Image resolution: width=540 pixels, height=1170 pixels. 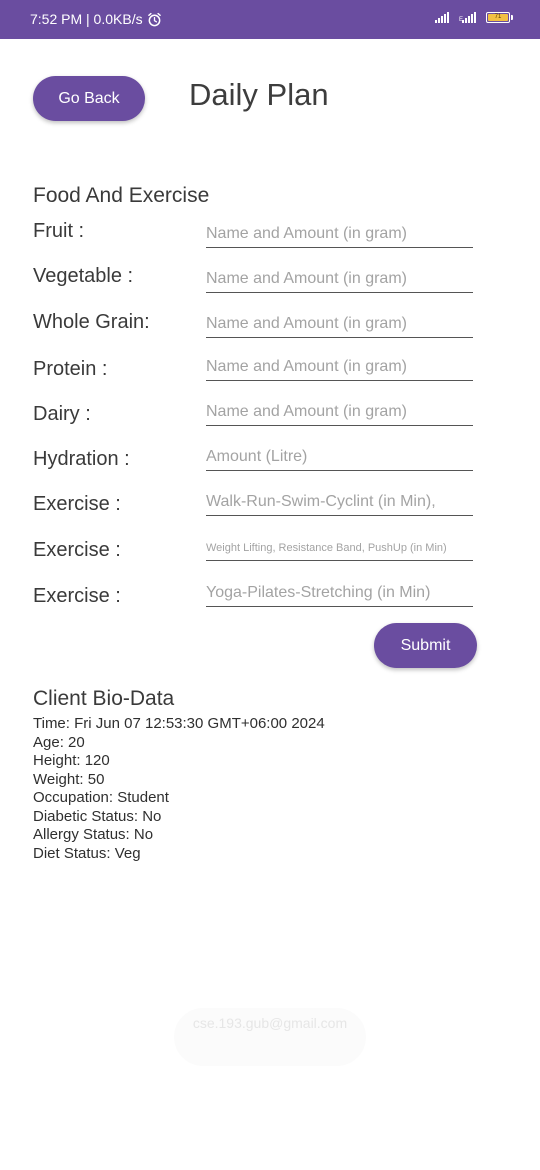 What do you see at coordinates (77, 550) in the screenshot?
I see `exercise-strength-label: Exercise :` at bounding box center [77, 550].